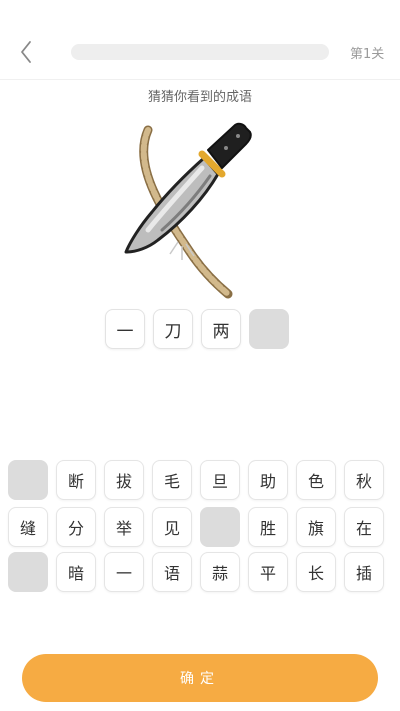  Describe the element at coordinates (200, 40) in the screenshot. I see `top-bar: 第1关` at that location.